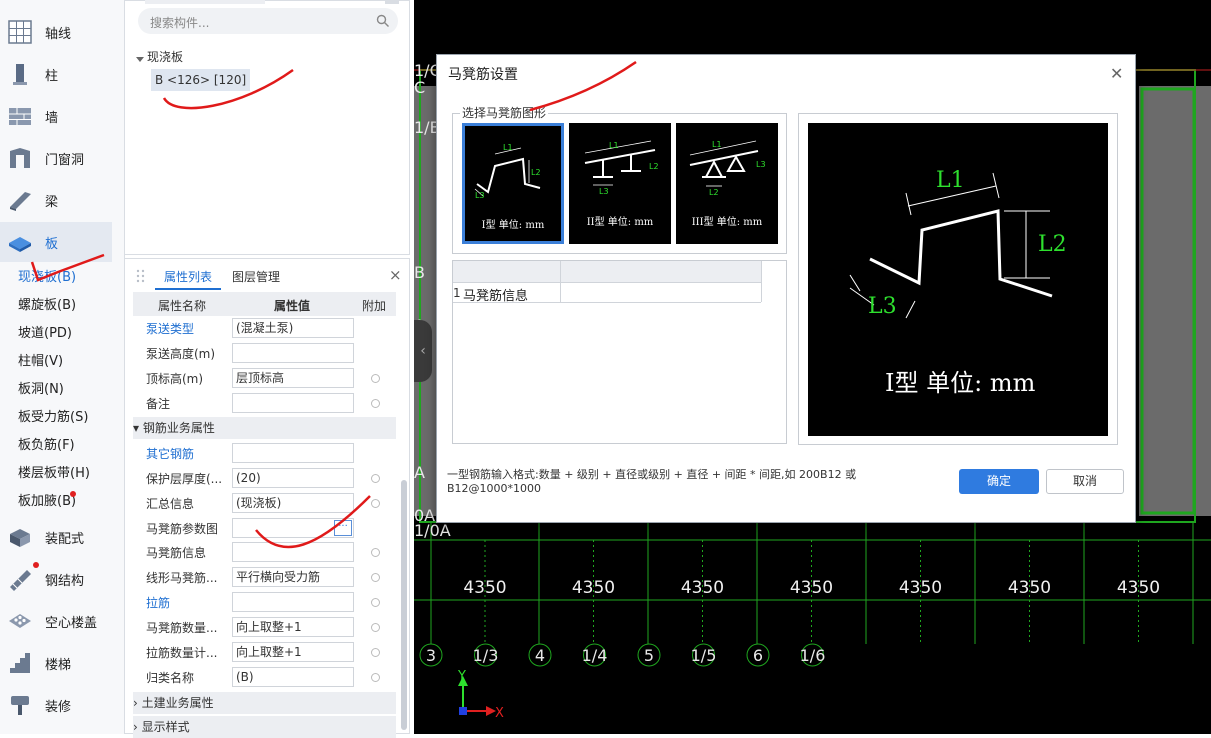  Describe the element at coordinates (813, 655) in the screenshot. I see `axis-bubble-label: 1/6` at that location.